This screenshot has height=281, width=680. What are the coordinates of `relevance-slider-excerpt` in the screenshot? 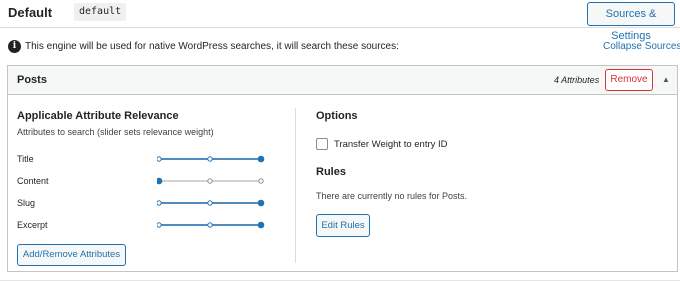 It's located at (212, 225).